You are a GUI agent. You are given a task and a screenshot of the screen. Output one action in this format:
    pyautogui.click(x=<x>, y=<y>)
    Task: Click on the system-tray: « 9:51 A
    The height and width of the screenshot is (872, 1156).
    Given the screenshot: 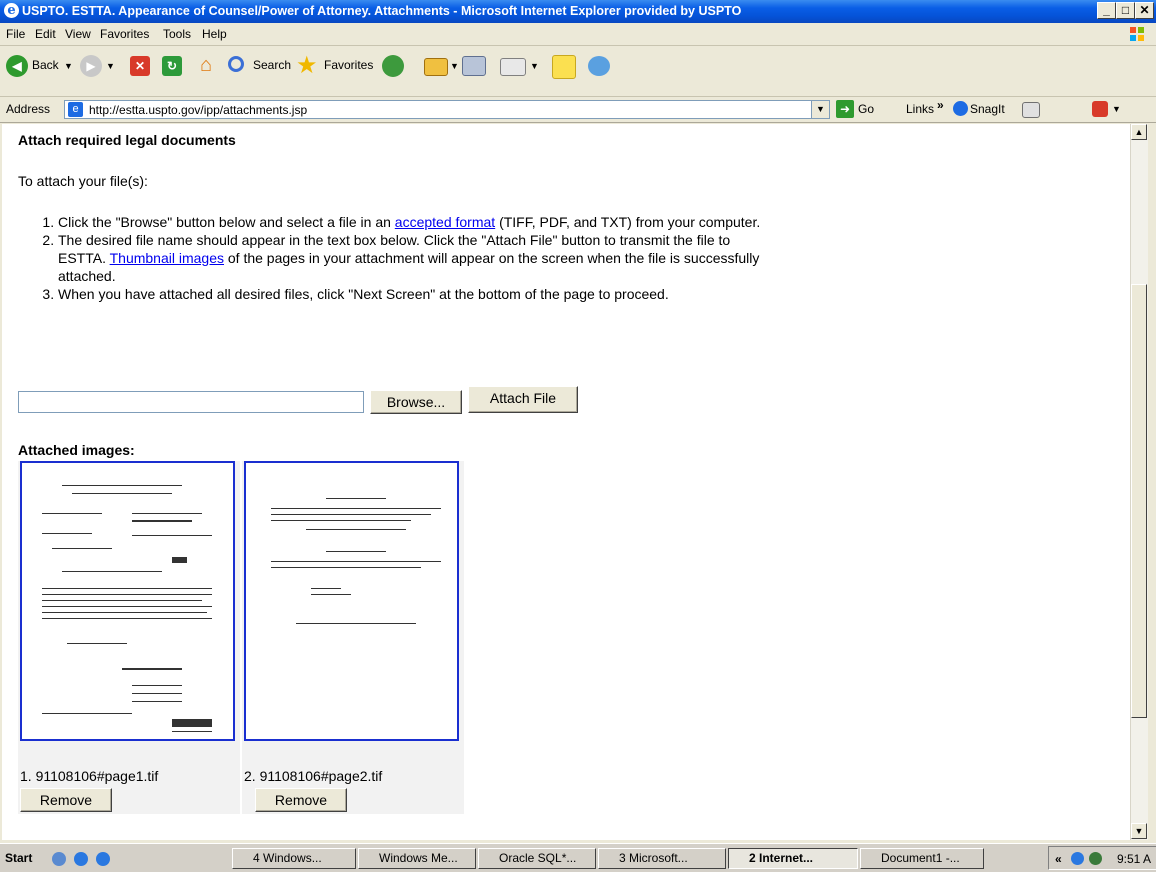 What is the action you would take?
    pyautogui.click(x=1102, y=858)
    